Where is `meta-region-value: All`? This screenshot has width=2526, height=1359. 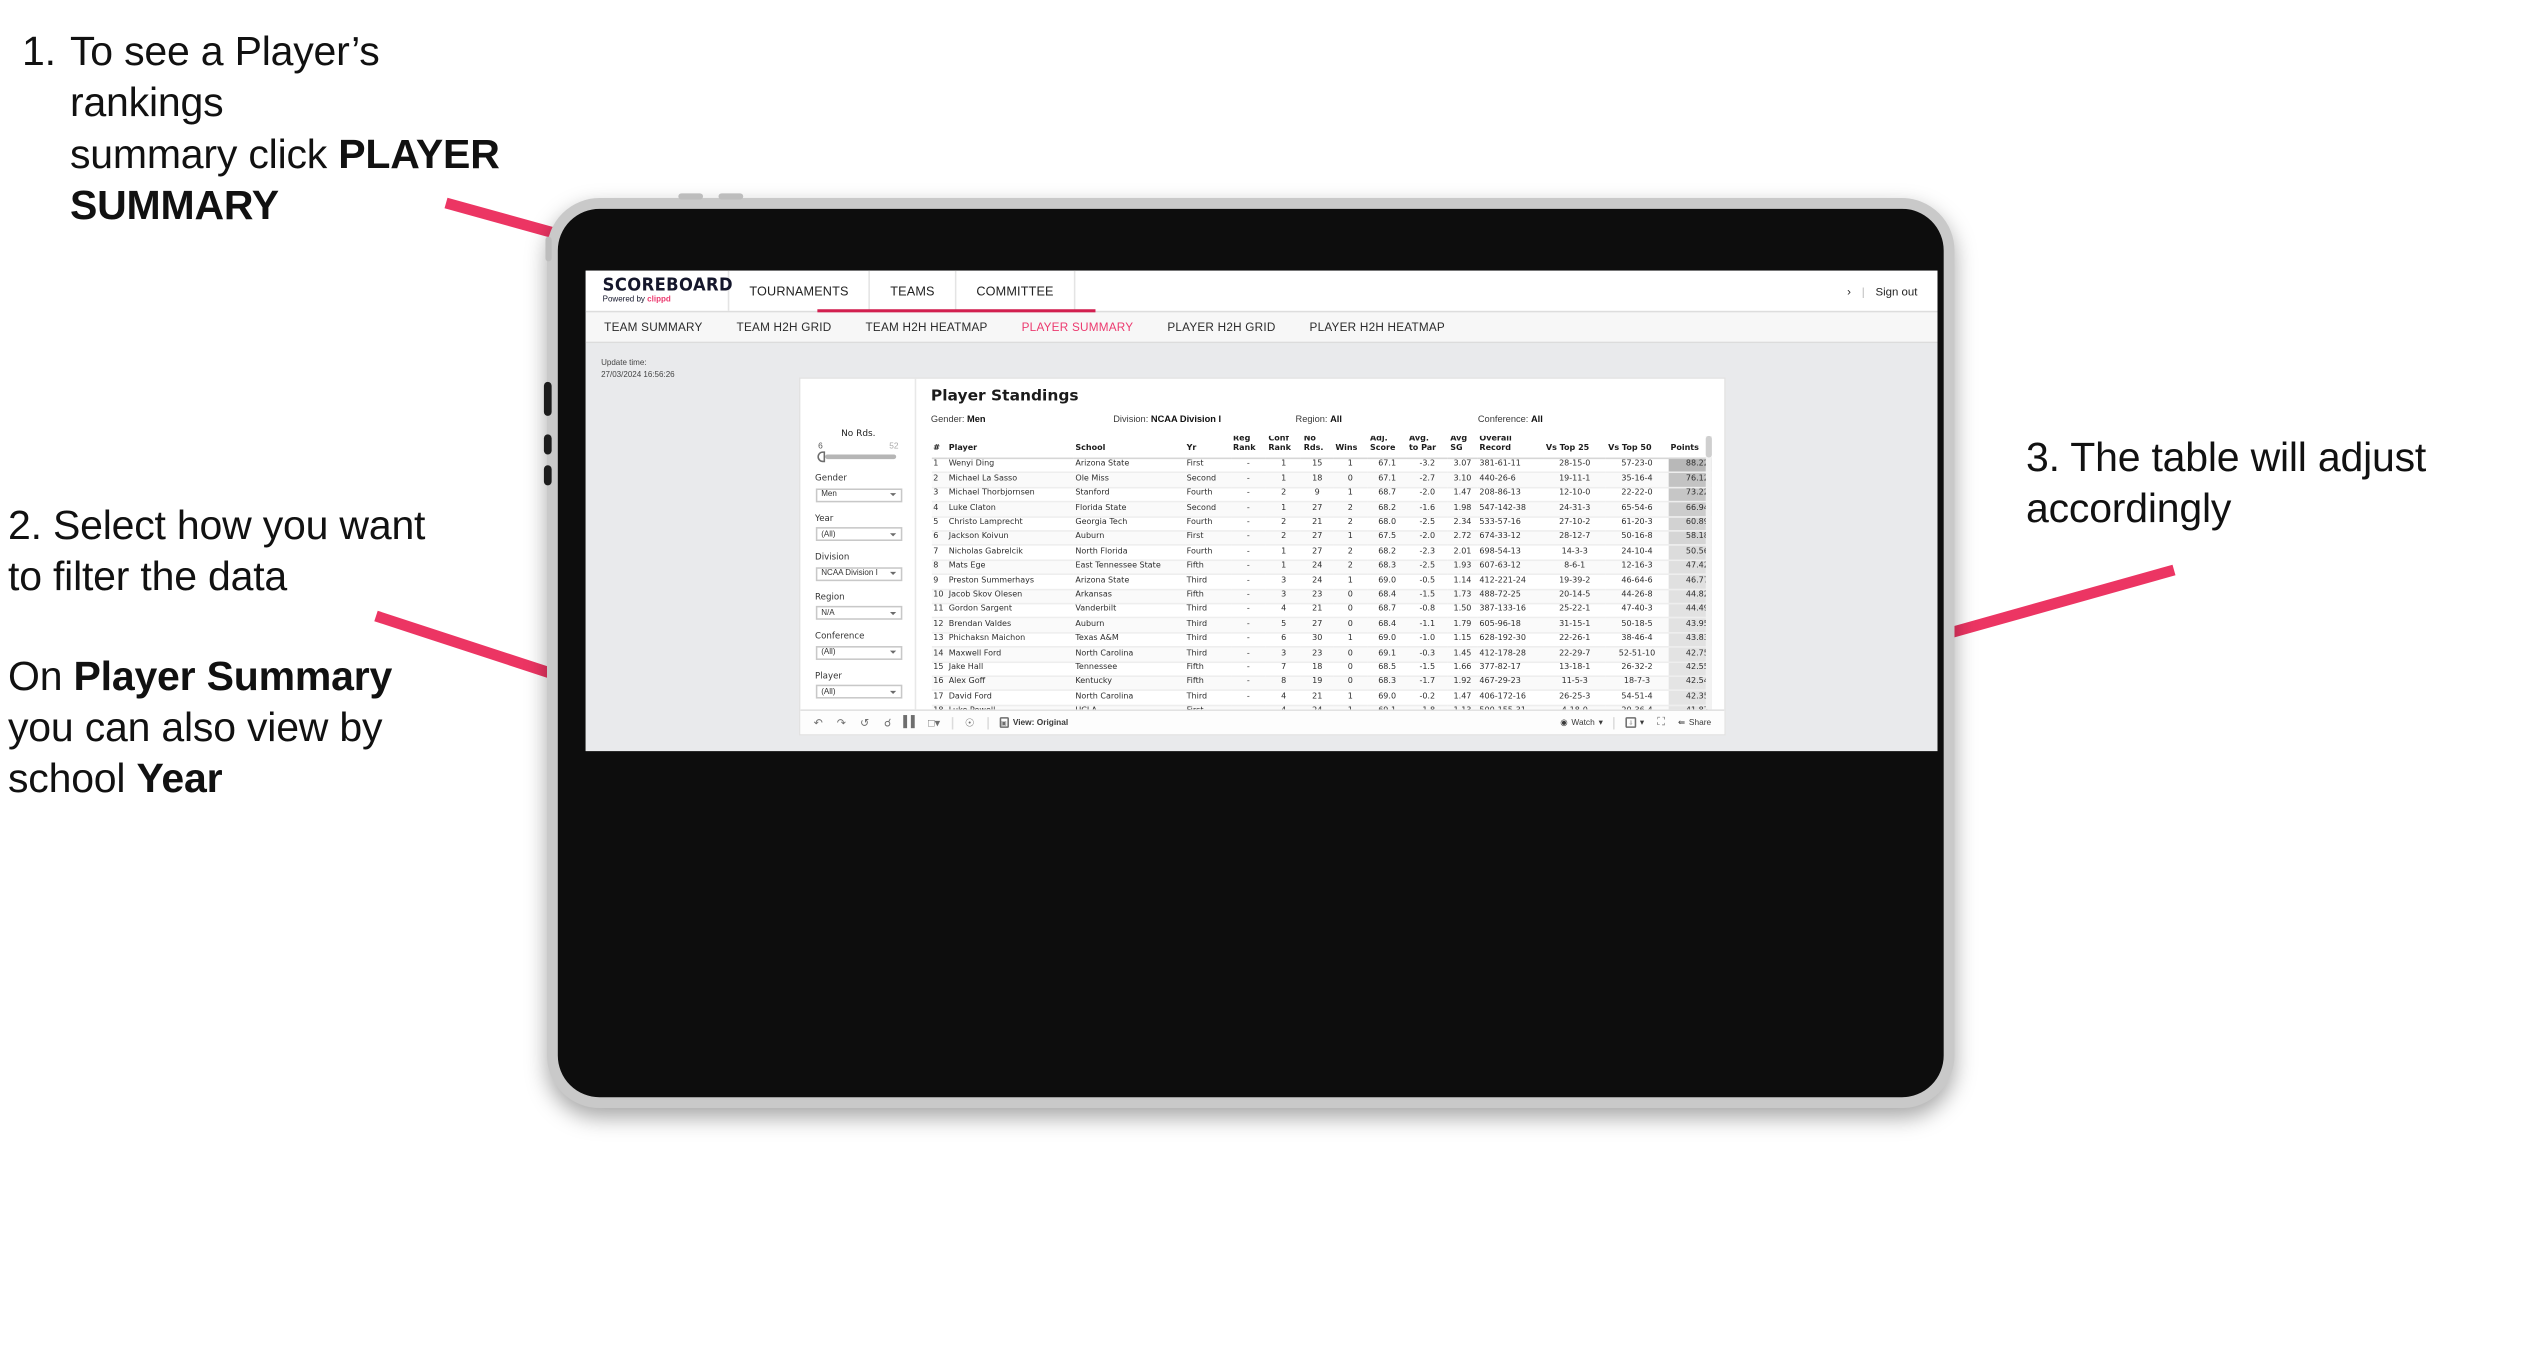
meta-region-value: All is located at coordinates (1336, 420).